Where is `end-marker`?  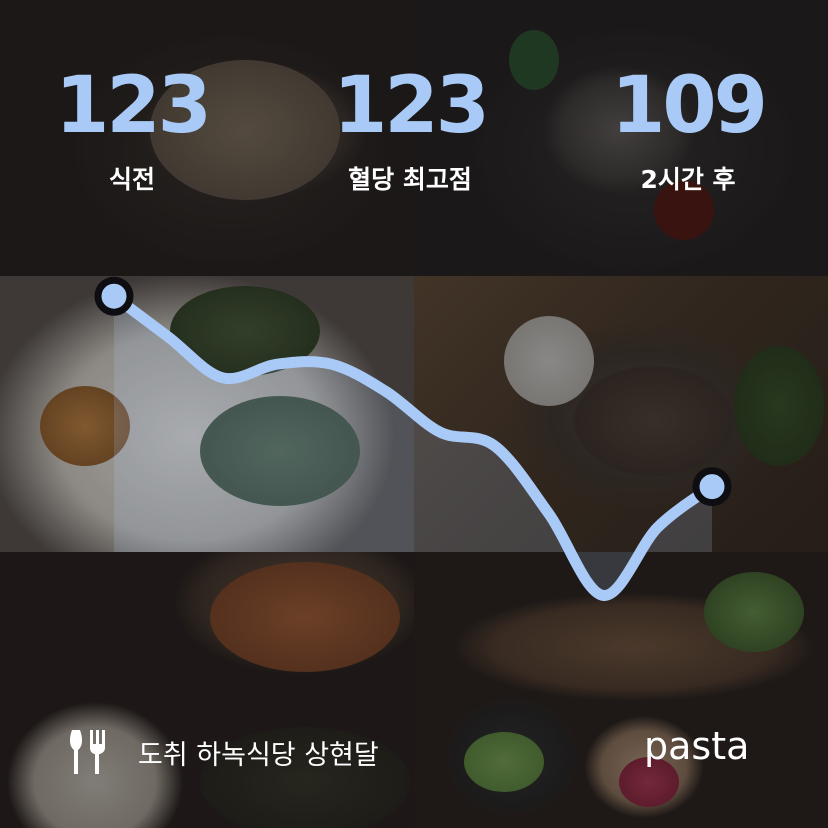
end-marker is located at coordinates (712, 487).